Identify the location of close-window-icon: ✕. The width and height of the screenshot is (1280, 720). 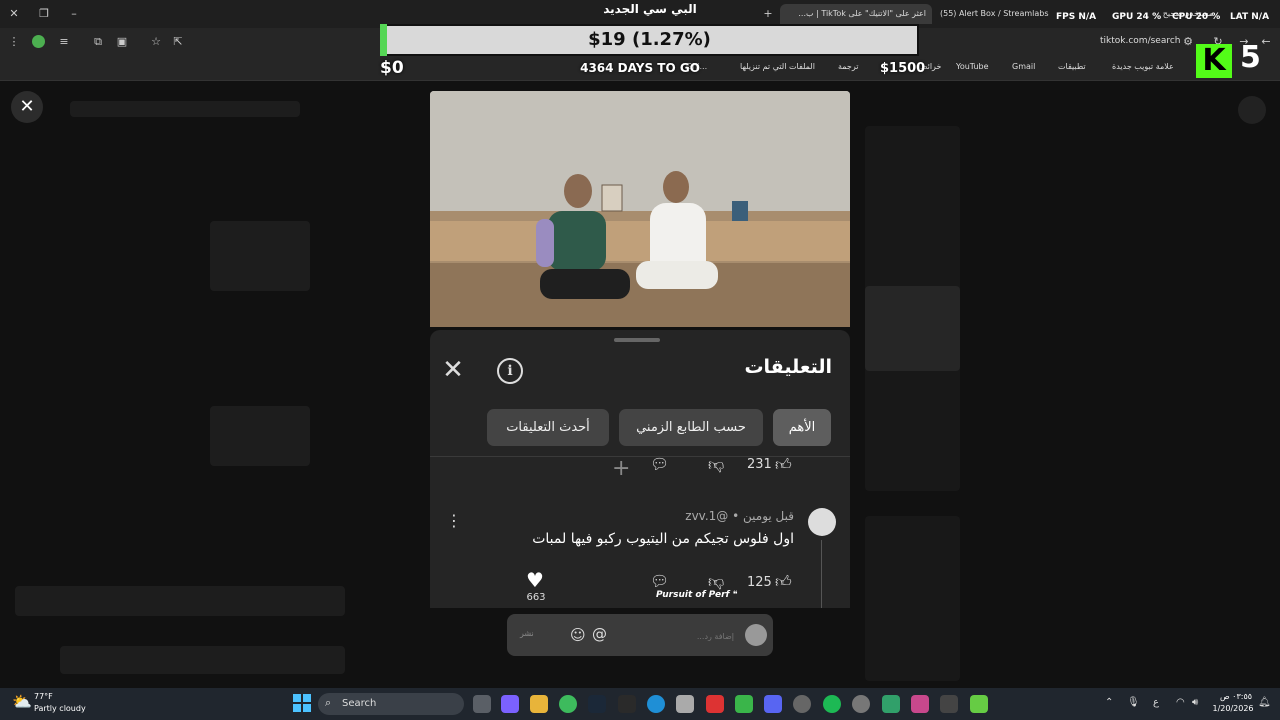
(14, 14).